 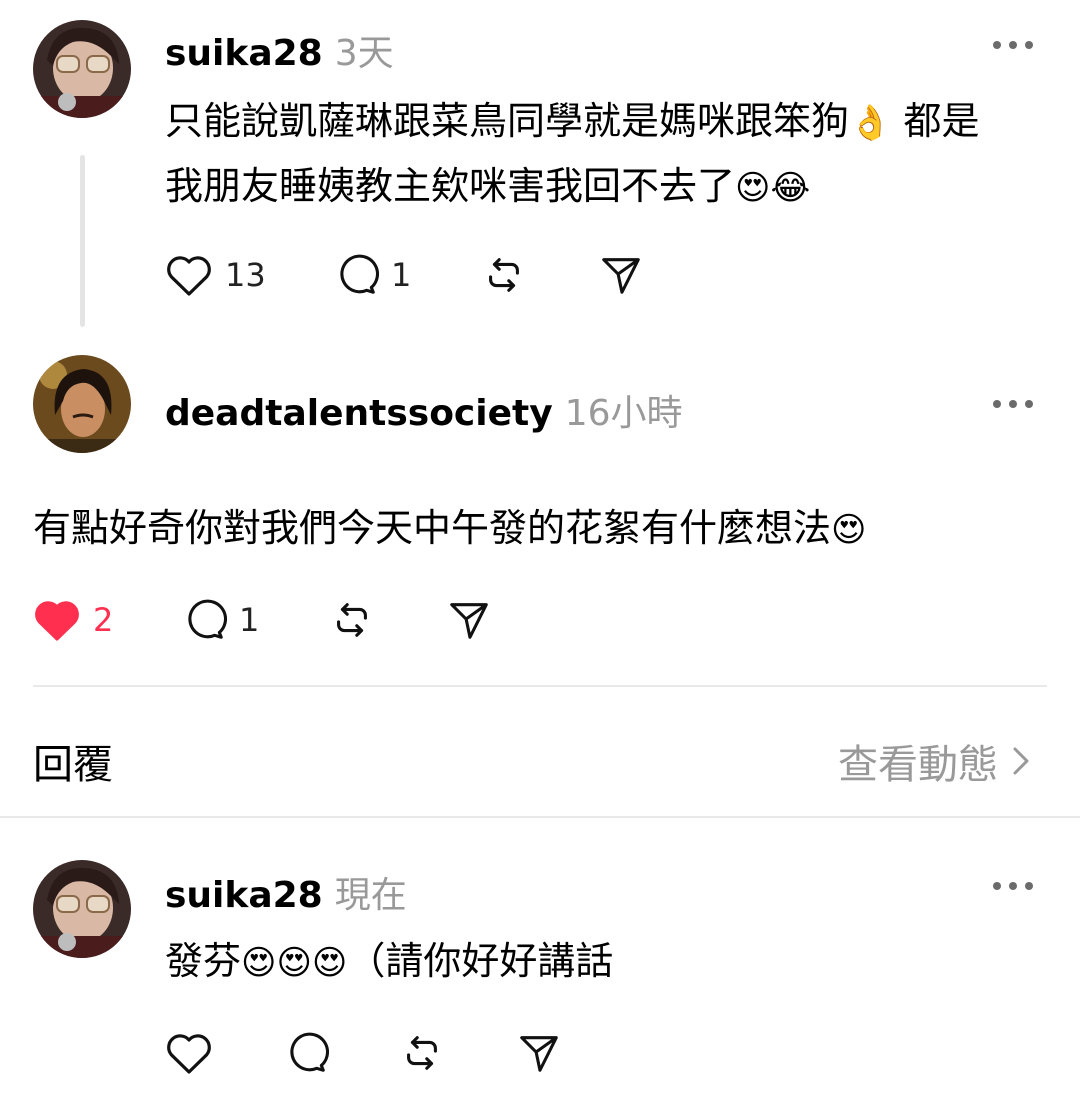 I want to click on view-activity-label: 查看動態, so click(x=918, y=765).